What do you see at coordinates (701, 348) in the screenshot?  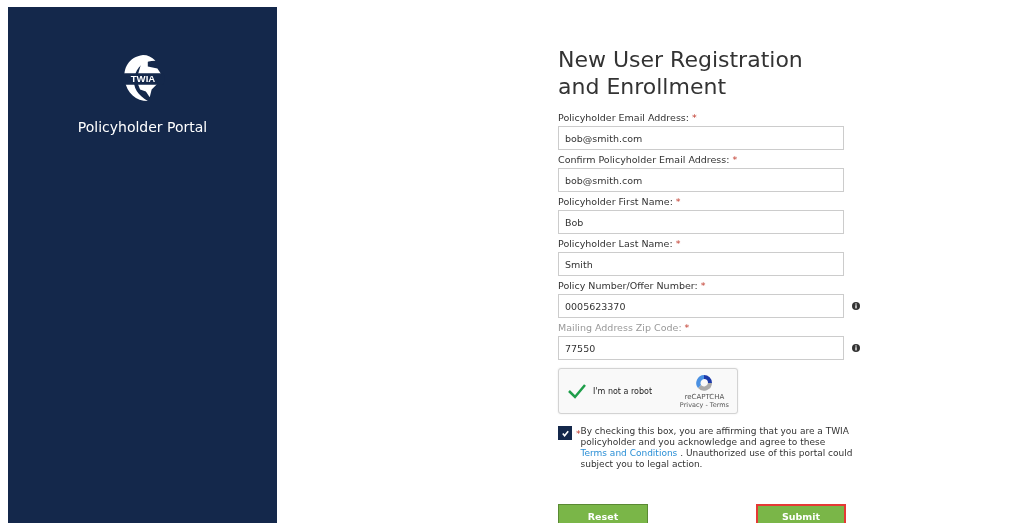 I see `input-field: 77550` at bounding box center [701, 348].